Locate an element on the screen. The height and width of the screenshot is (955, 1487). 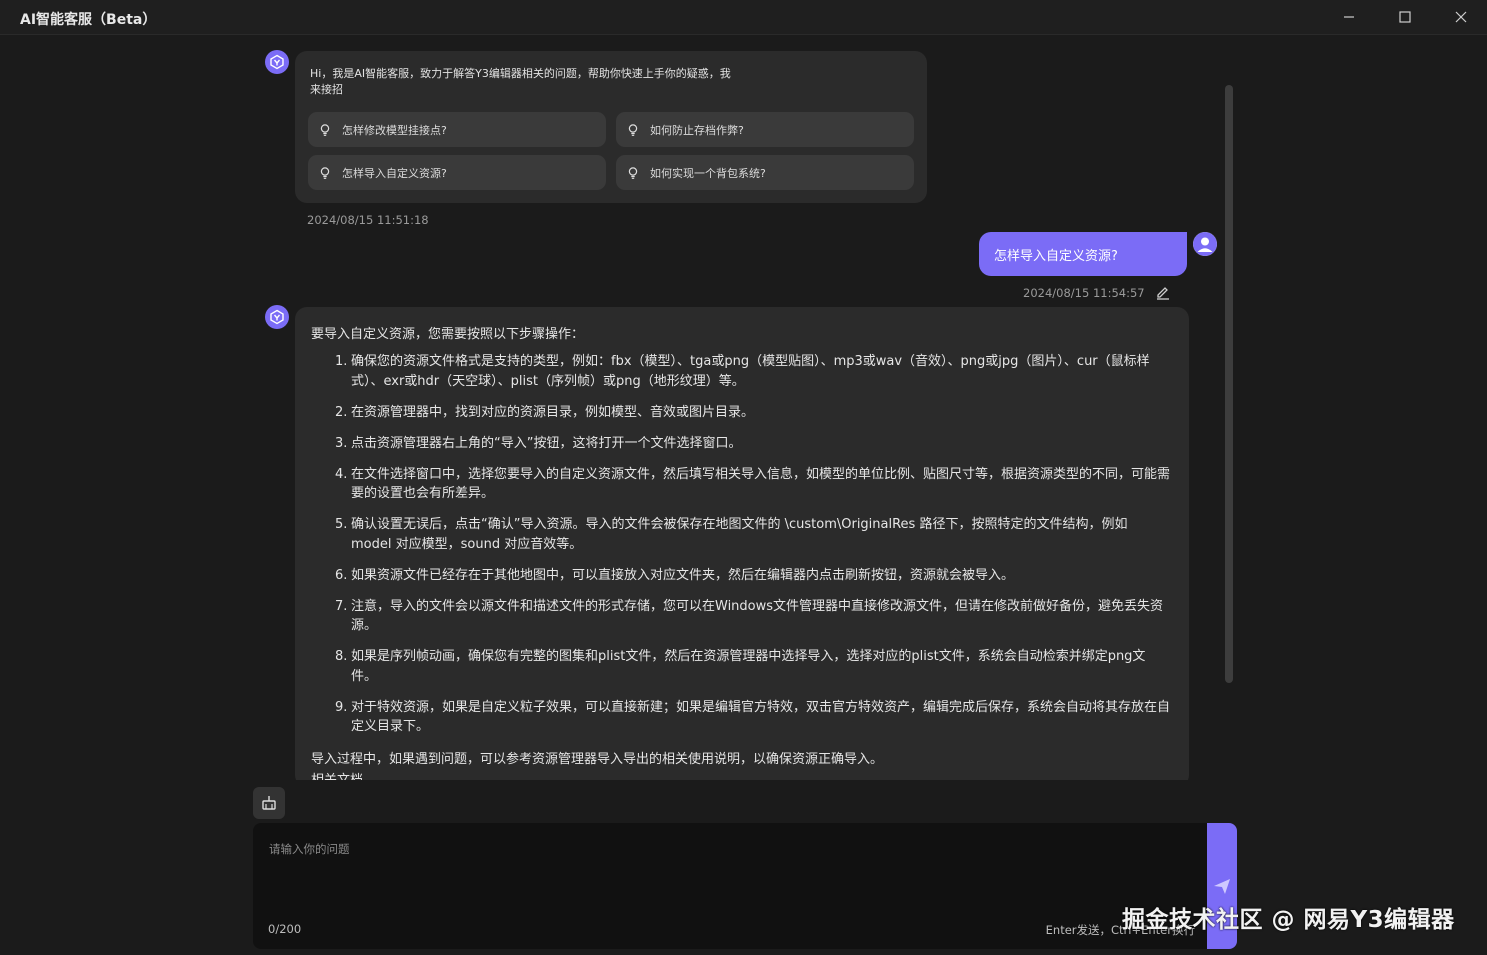
title-bar: AI智能客服（Beta） is located at coordinates (743, 17).